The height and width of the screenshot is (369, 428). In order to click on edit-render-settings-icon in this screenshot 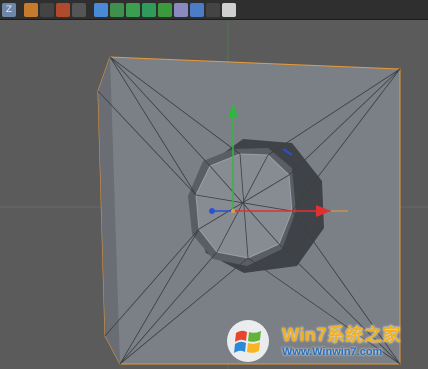, I will do `click(79, 9)`.